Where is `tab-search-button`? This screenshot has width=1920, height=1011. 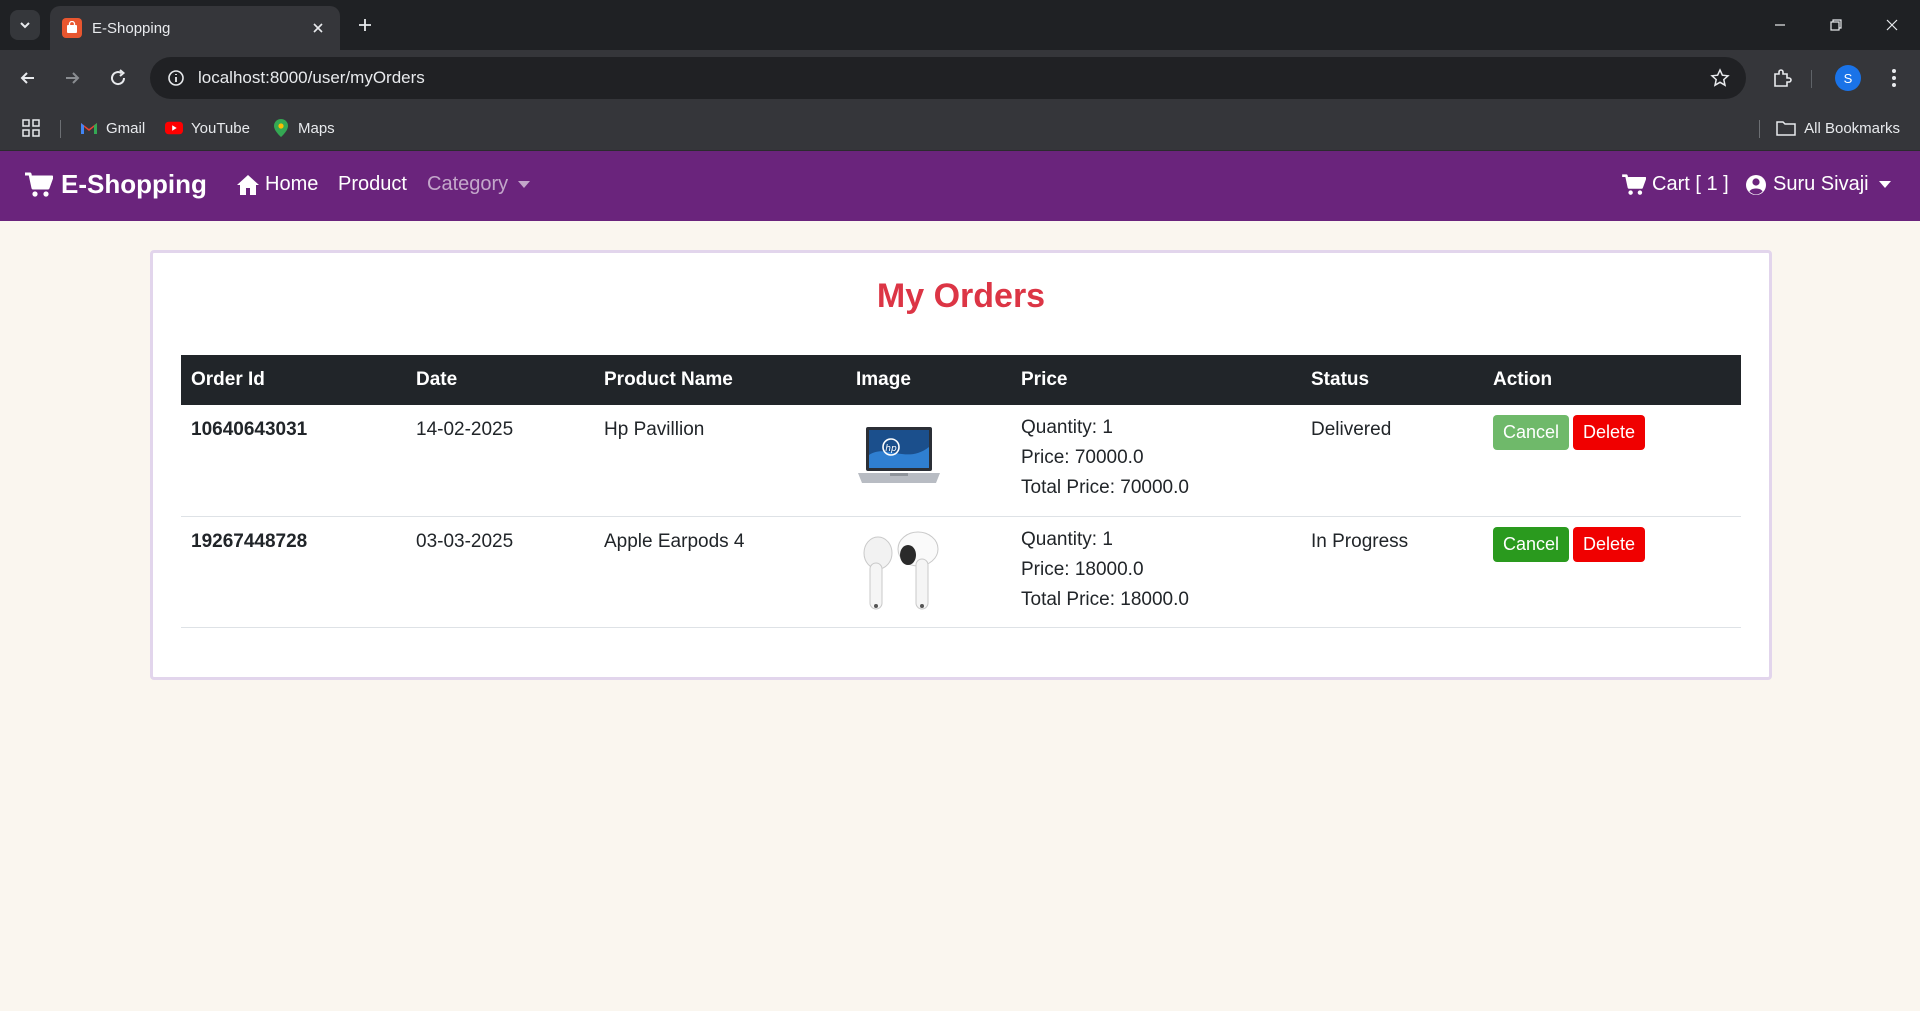
tab-search-button is located at coordinates (25, 25).